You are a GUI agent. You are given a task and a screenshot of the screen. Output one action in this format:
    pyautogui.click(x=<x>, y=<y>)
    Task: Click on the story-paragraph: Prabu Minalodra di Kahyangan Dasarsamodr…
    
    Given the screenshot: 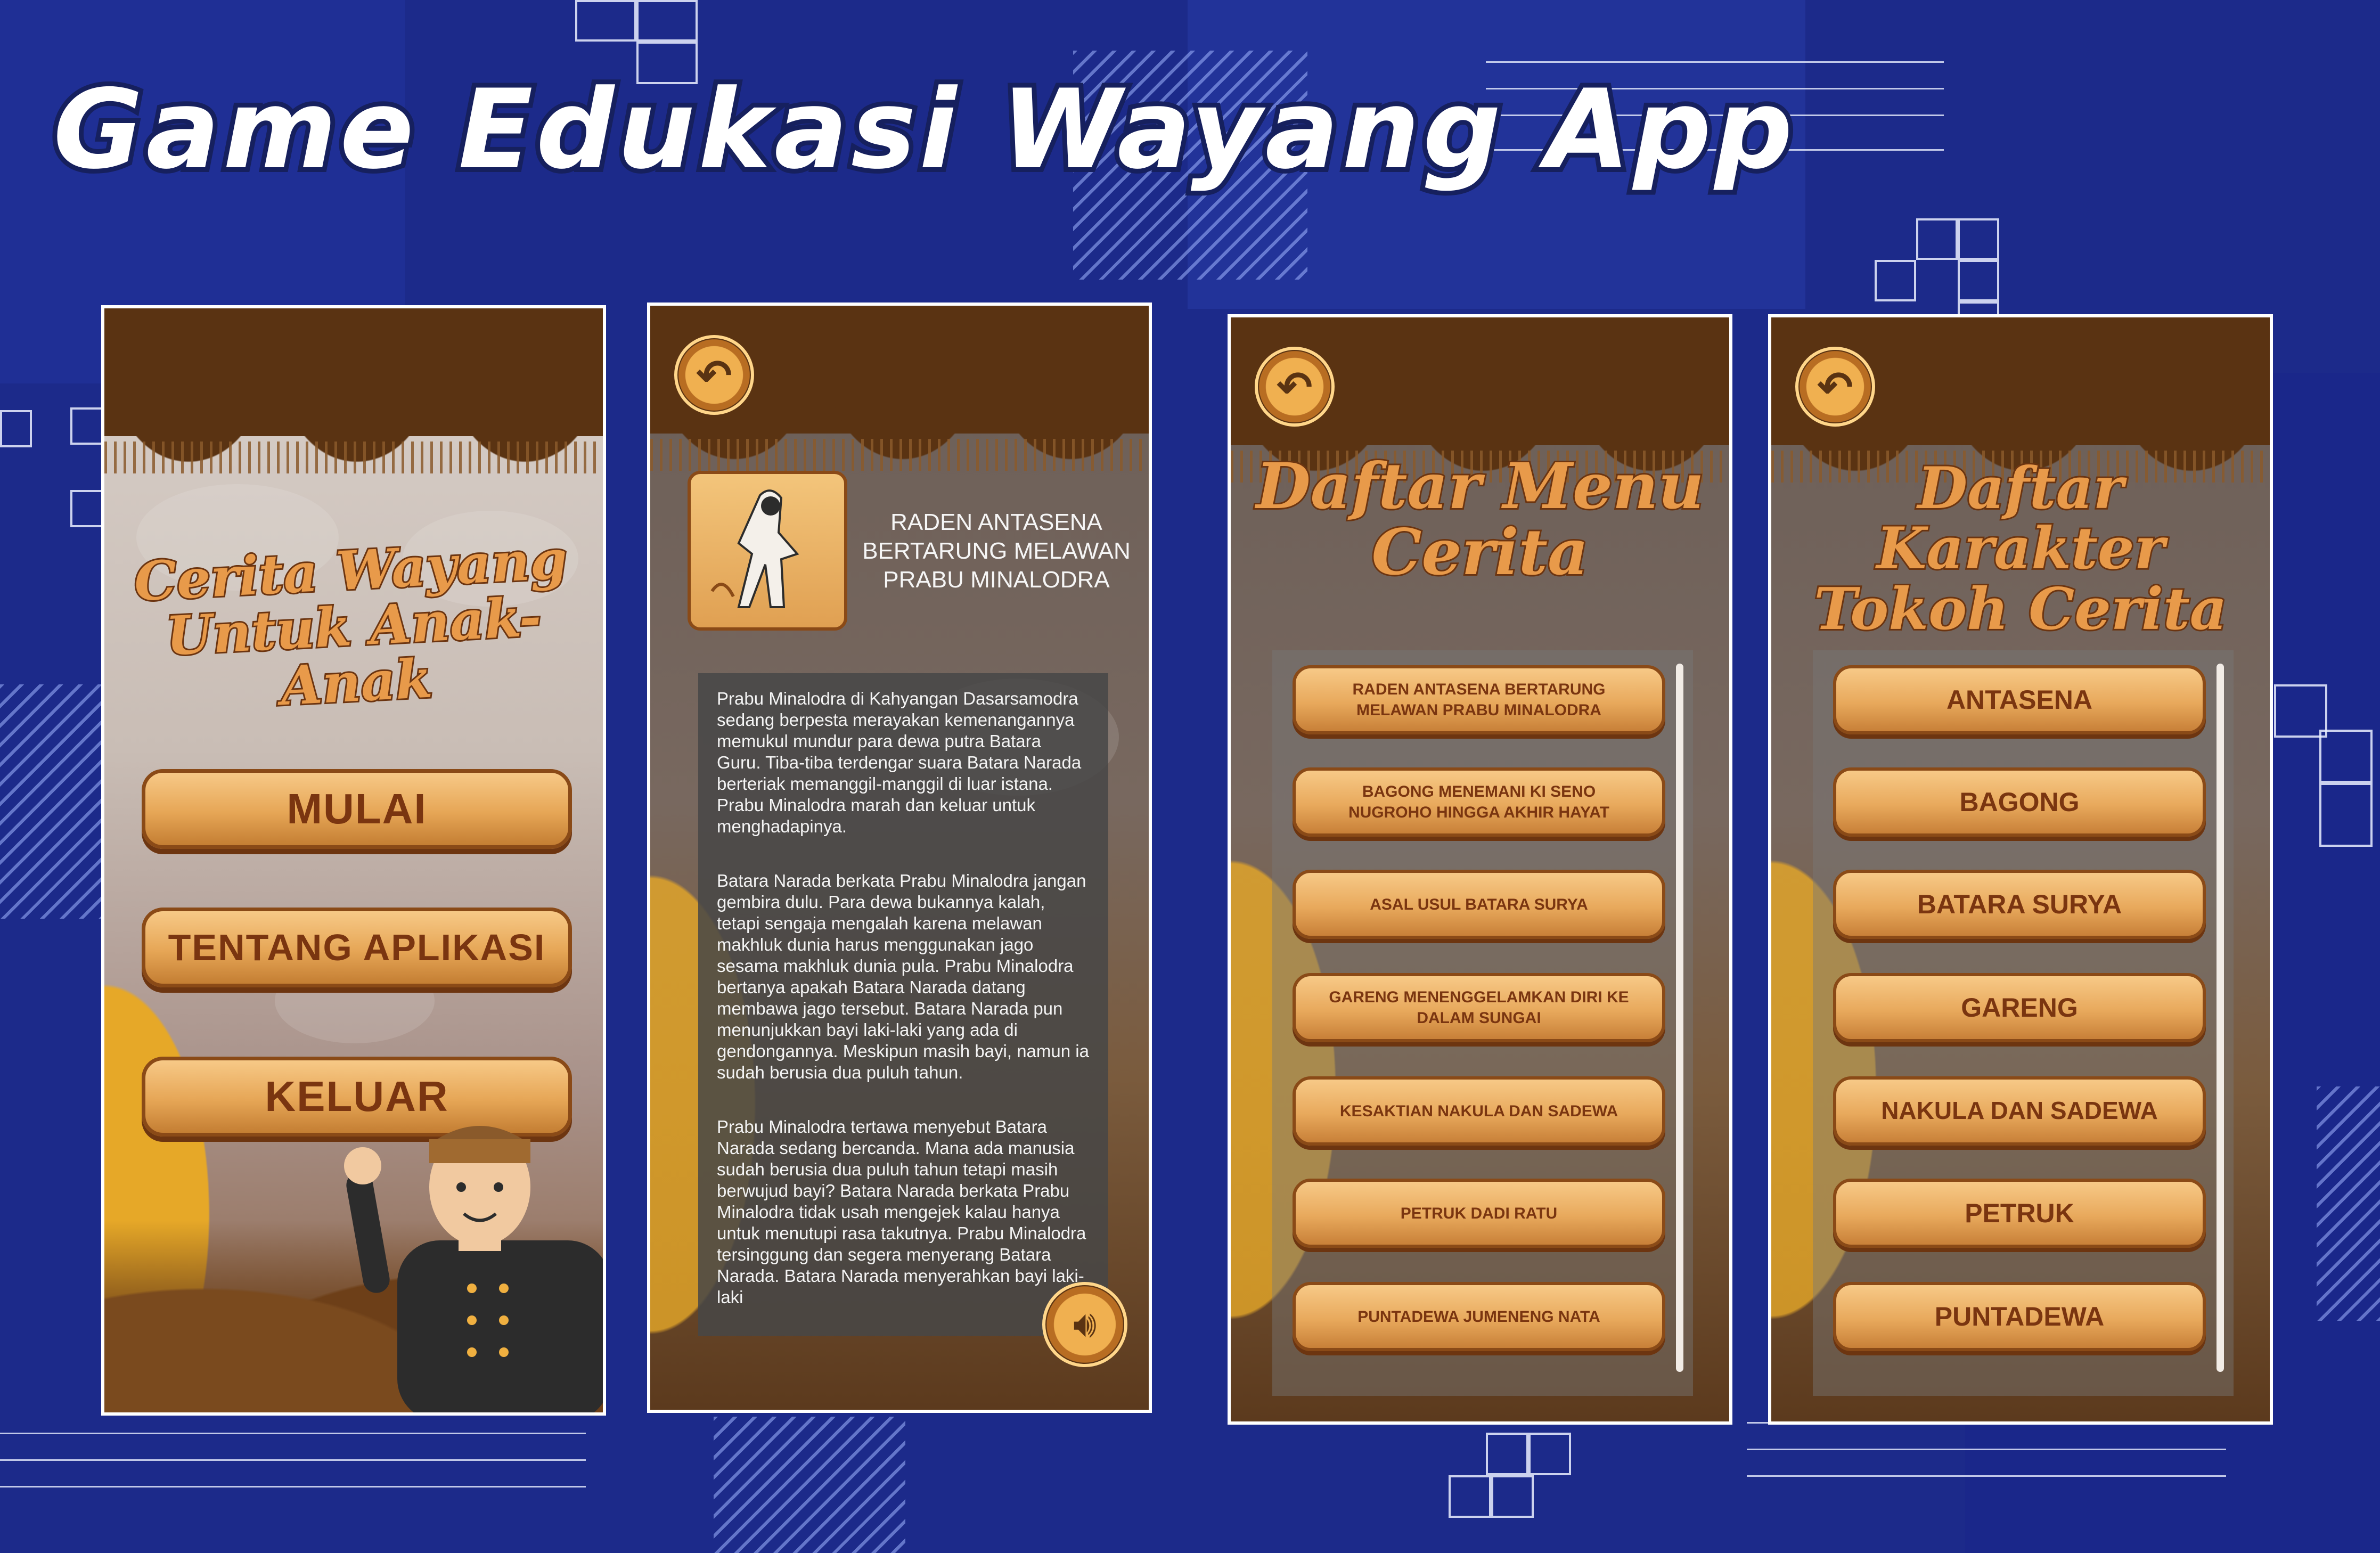 What is the action you would take?
    pyautogui.click(x=900, y=762)
    